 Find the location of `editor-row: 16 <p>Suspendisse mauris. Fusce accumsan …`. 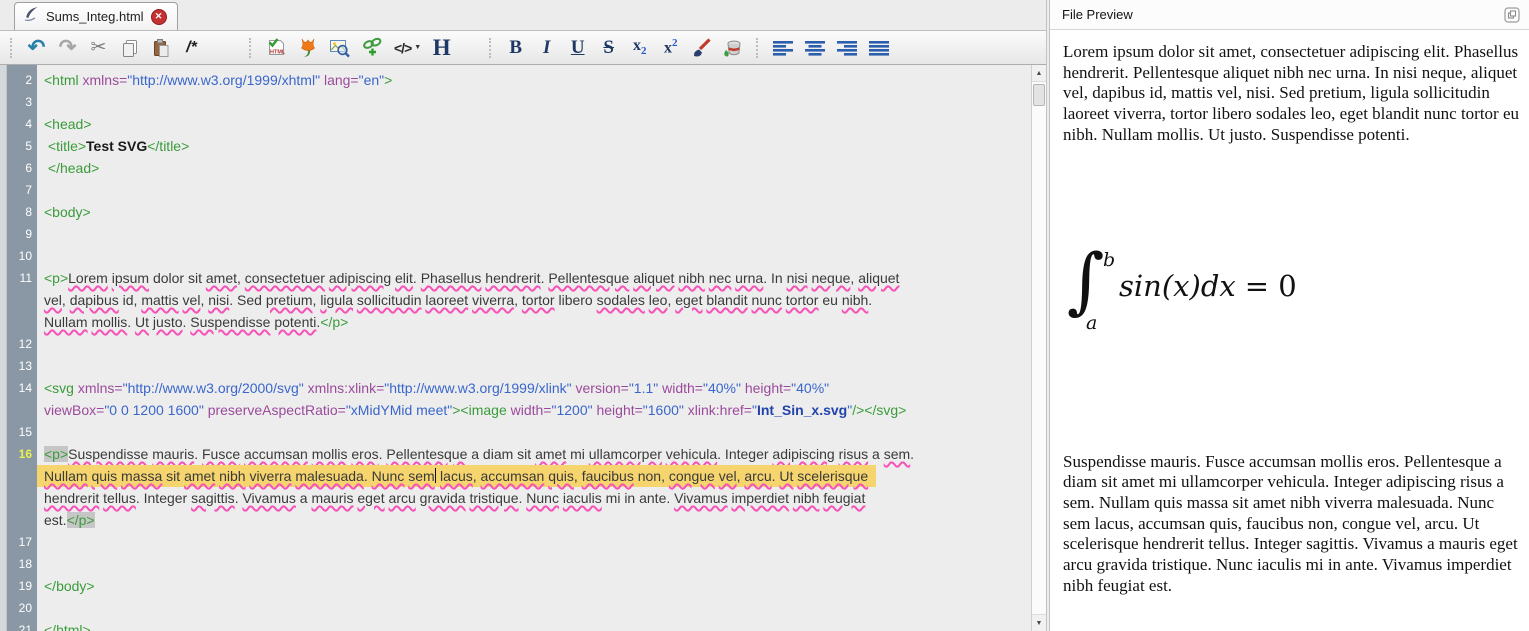

editor-row: 16 <p>Suspendisse mauris. Fusce accumsan … is located at coordinates (526, 454).